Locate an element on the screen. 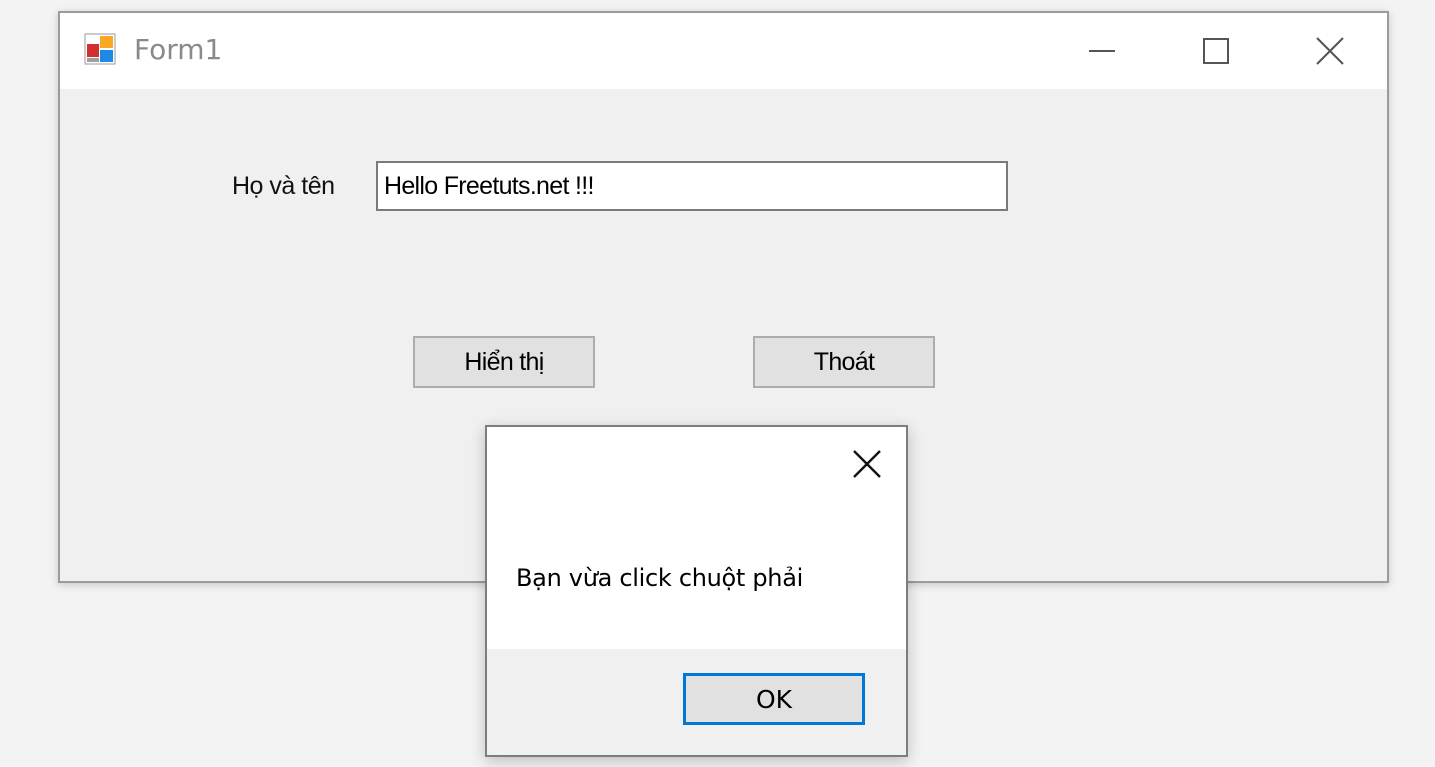  app-icon is located at coordinates (100, 49).